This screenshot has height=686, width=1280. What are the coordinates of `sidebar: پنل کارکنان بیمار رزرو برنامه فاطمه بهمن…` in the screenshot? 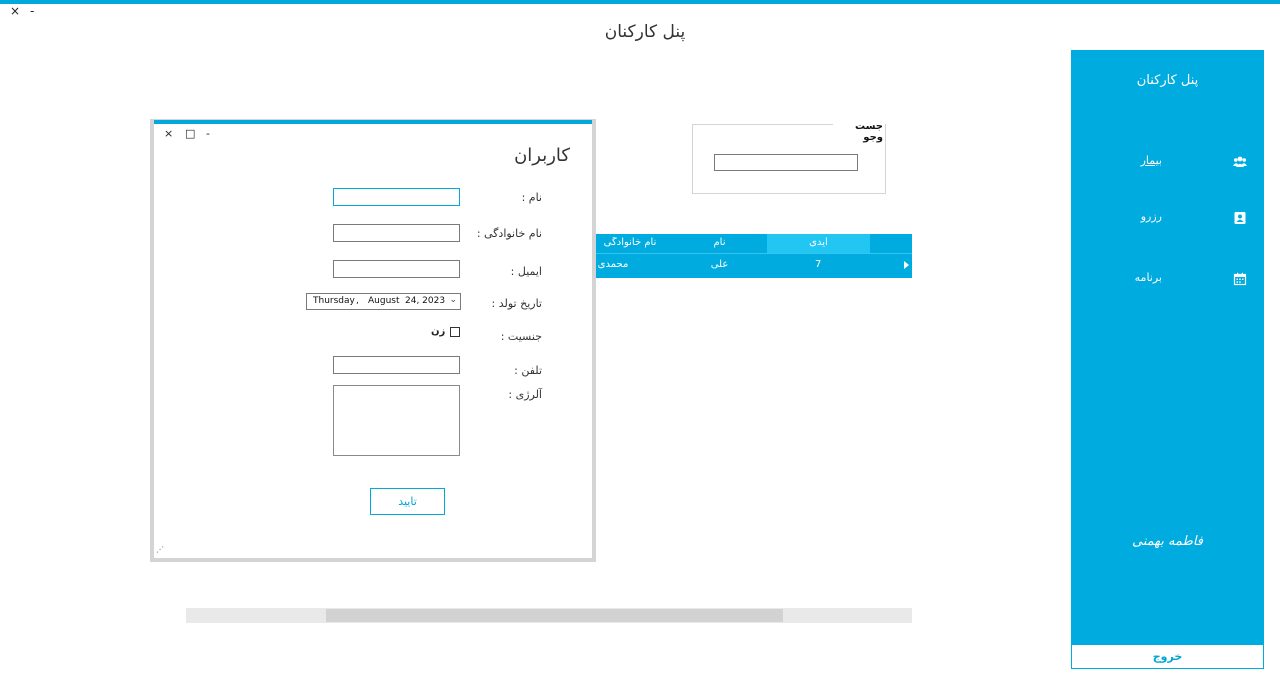 It's located at (1167, 347).